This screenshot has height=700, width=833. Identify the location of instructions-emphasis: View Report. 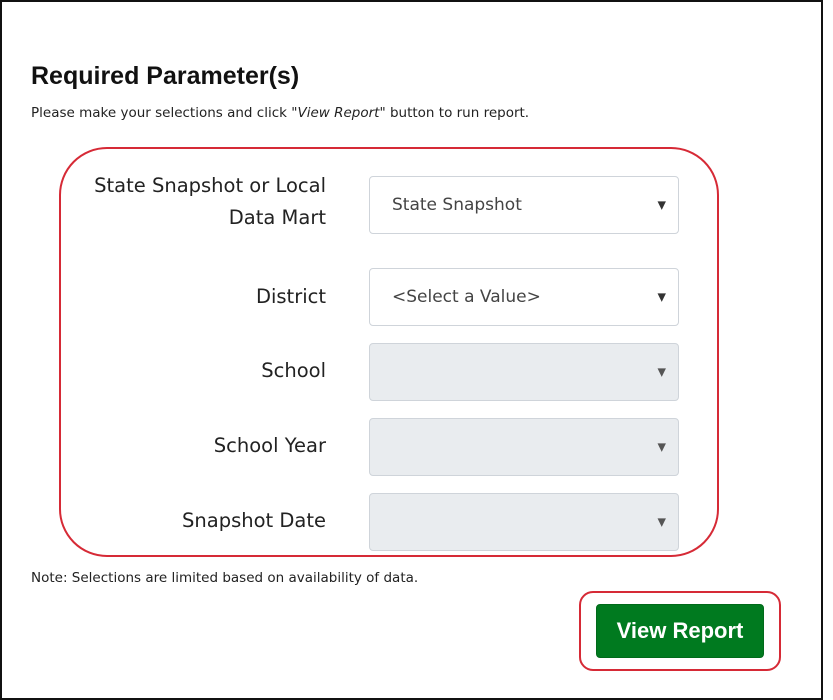
(338, 113).